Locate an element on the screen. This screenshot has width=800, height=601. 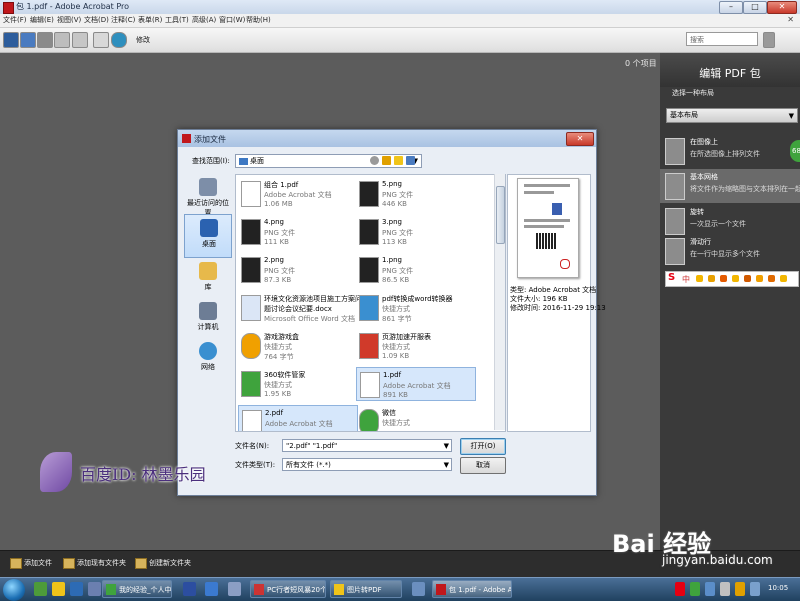
file-list-scrollbar is located at coordinates (499, 302).